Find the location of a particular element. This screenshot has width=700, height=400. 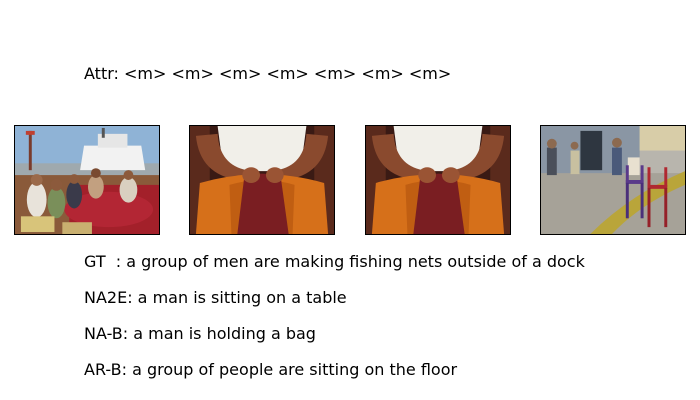

hands-net-closeup-image is located at coordinates (262, 180).